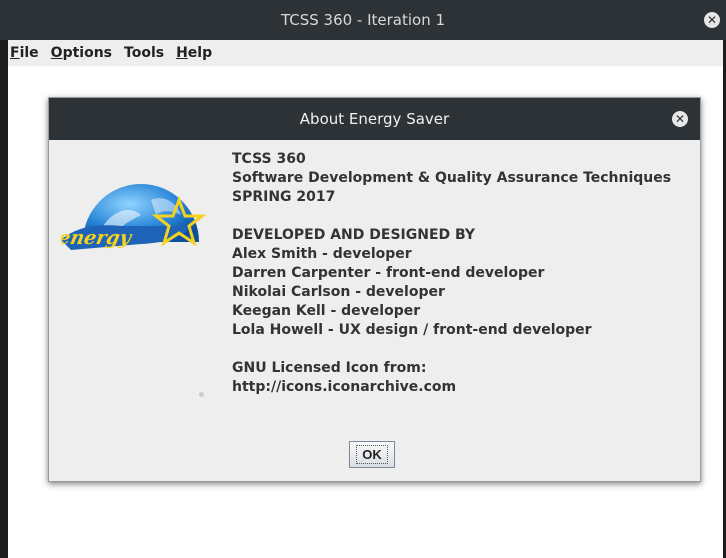 This screenshot has width=726, height=558. I want to click on window-title: TCSS 360 - Iteration 1, so click(363, 20).